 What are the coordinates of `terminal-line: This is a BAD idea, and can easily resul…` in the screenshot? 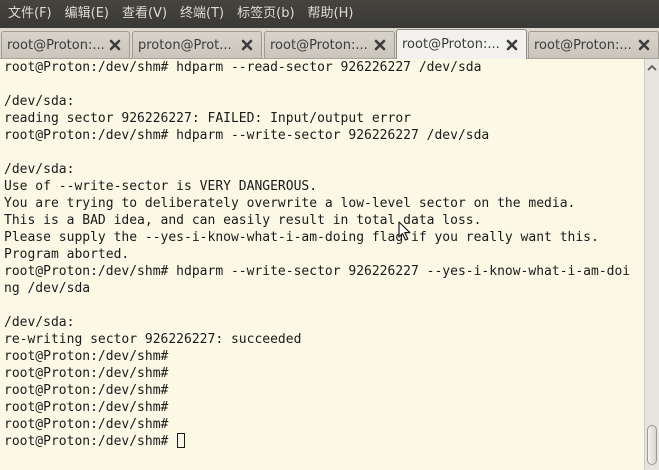 It's located at (243, 220).